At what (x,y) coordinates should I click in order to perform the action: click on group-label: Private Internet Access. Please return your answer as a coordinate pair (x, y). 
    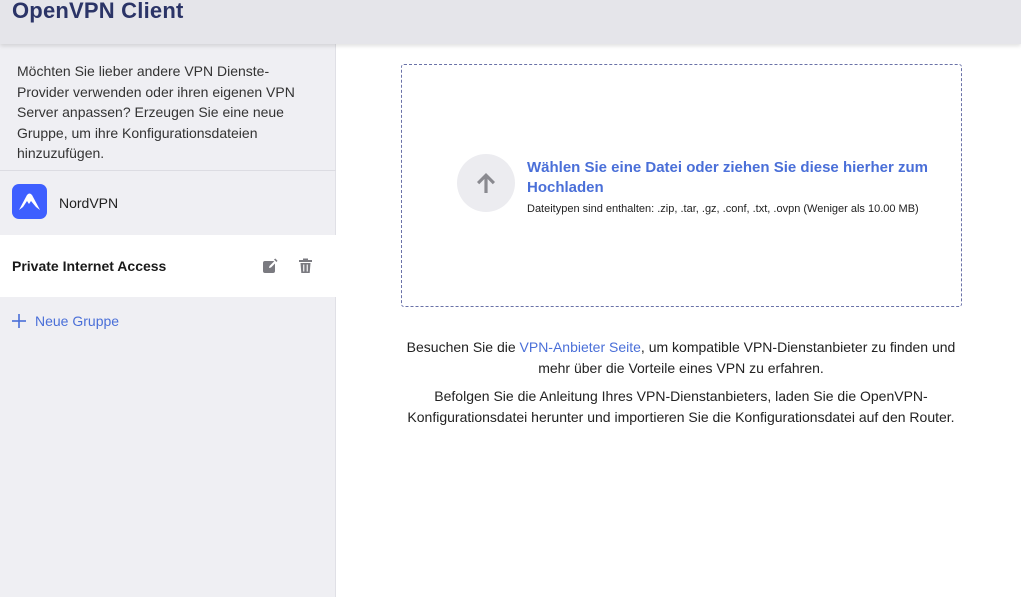
    Looking at the image, I should click on (89, 266).